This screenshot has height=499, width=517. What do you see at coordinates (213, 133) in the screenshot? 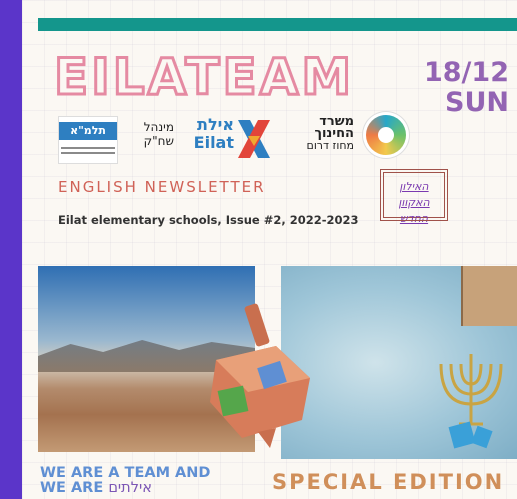
I see `eilat-logo: אילת Eilat` at bounding box center [213, 133].